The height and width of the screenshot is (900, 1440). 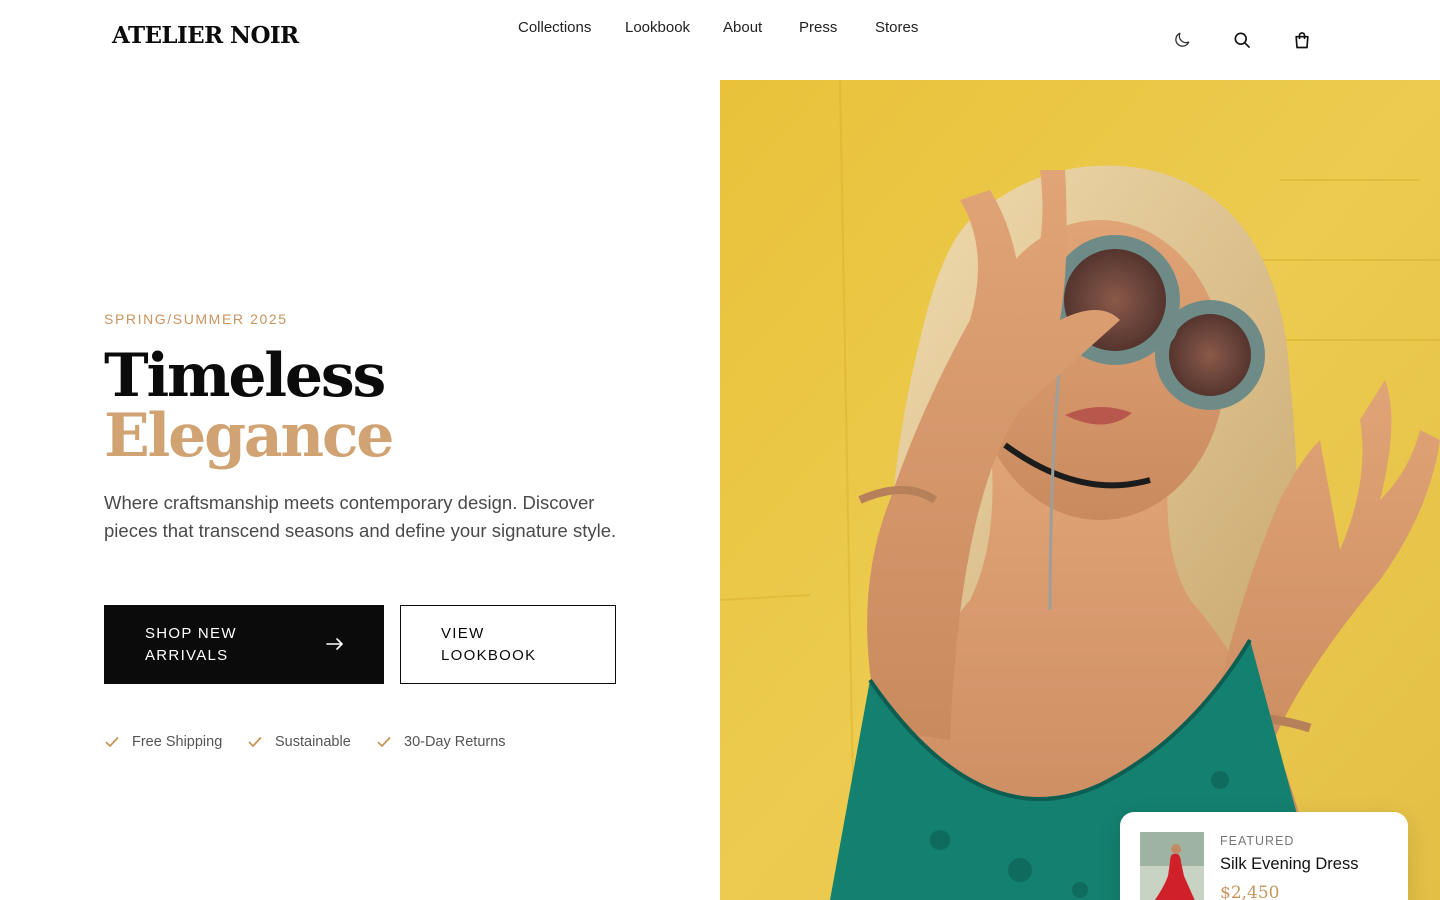 I want to click on perk-sustainable: Sustainable, so click(x=299, y=742).